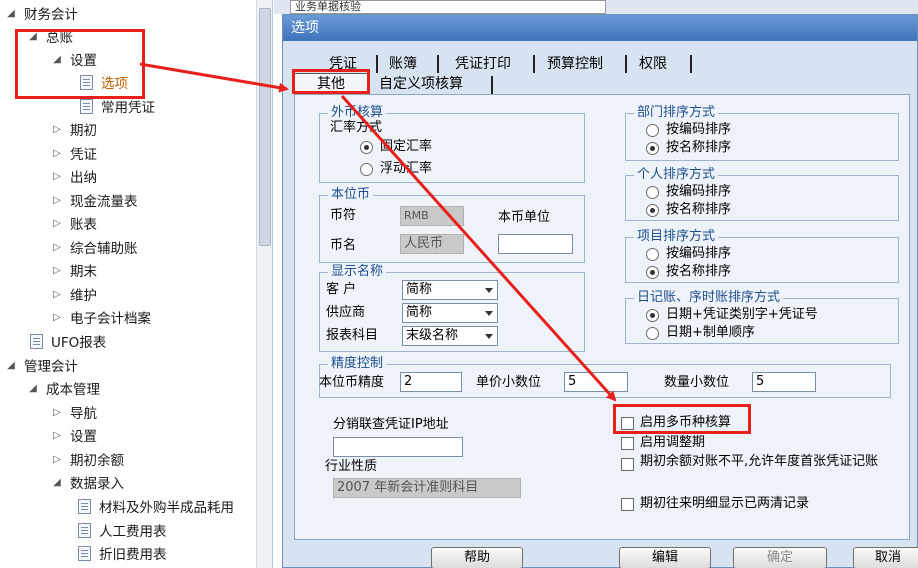 This screenshot has height=568, width=918. Describe the element at coordinates (83, 437) in the screenshot. I see `tree-item-label: 设置` at that location.